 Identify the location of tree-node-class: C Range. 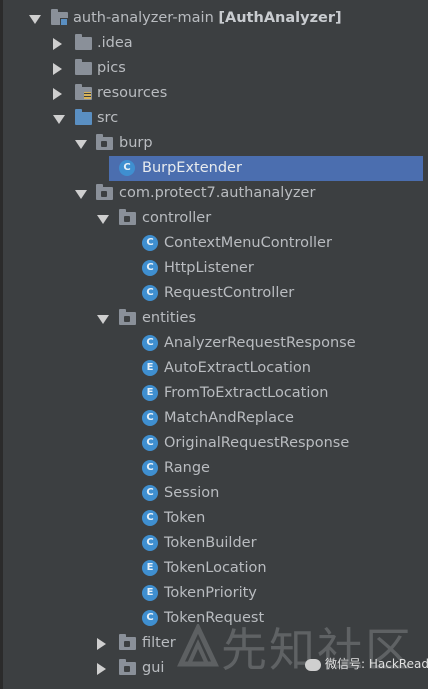
(215, 468).